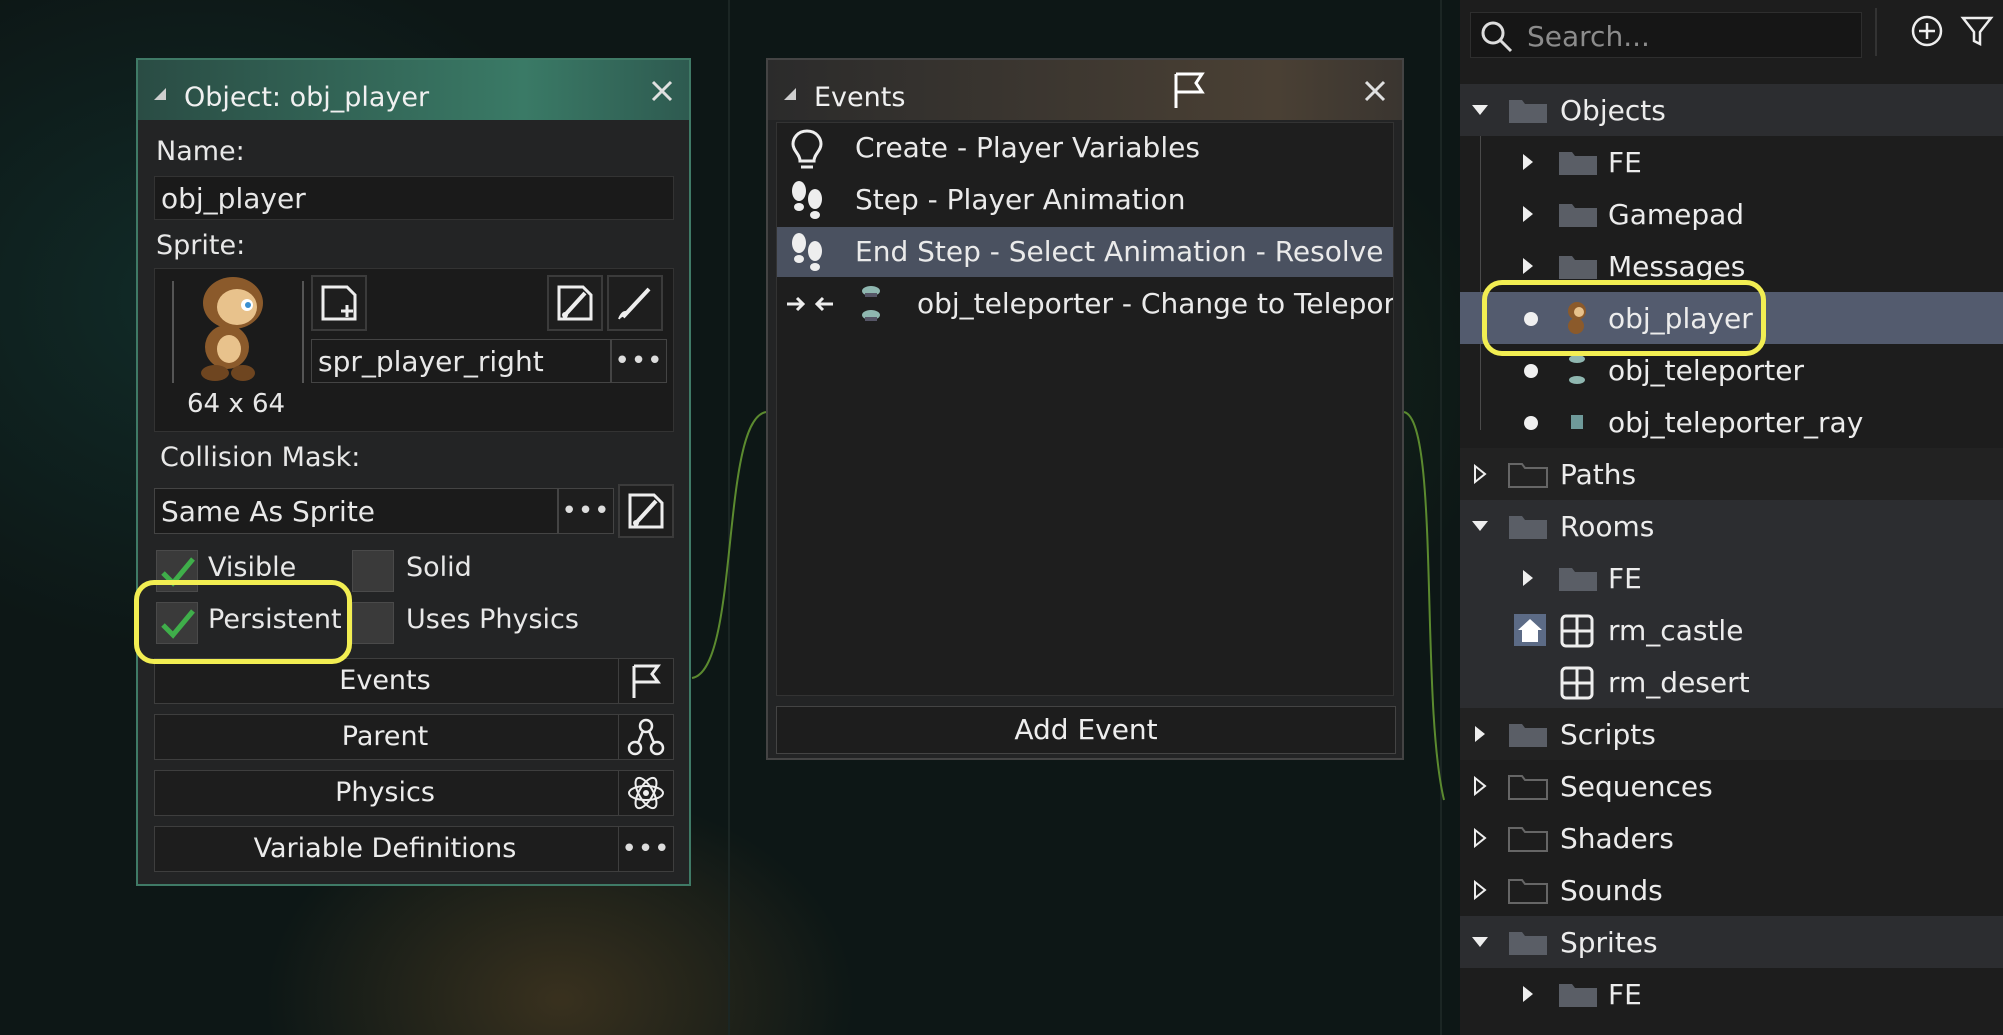 The width and height of the screenshot is (2003, 1035). I want to click on object-editor-titlebar: Object: obj_player, so click(413, 90).